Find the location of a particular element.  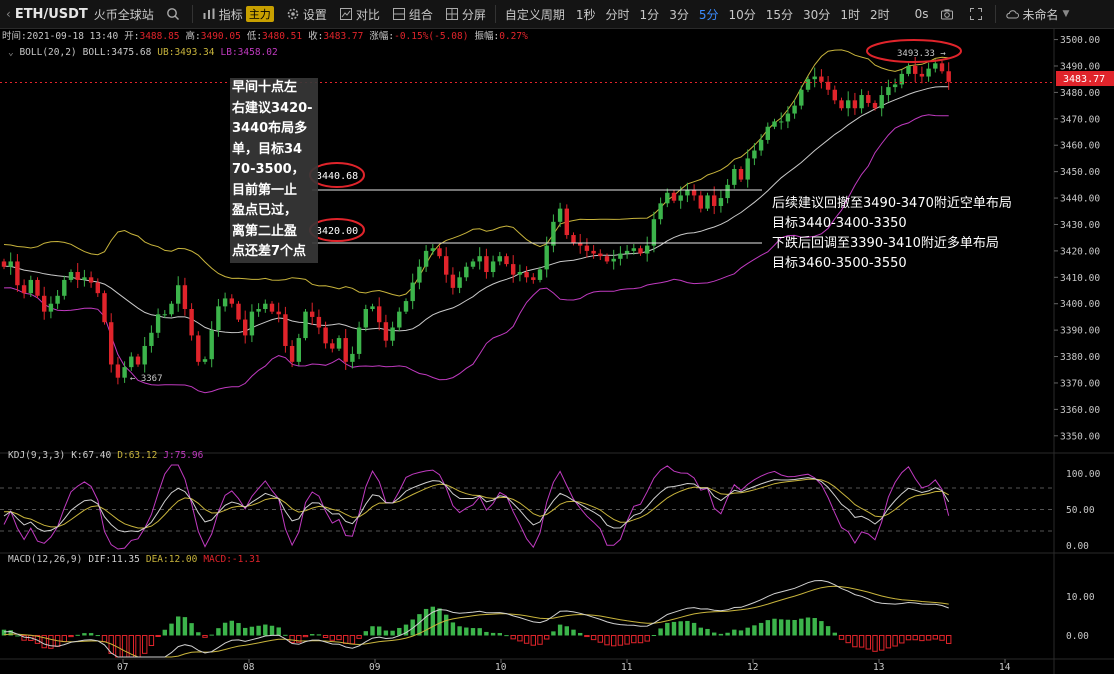

exchange-label: 火币全球站 is located at coordinates (123, 14).